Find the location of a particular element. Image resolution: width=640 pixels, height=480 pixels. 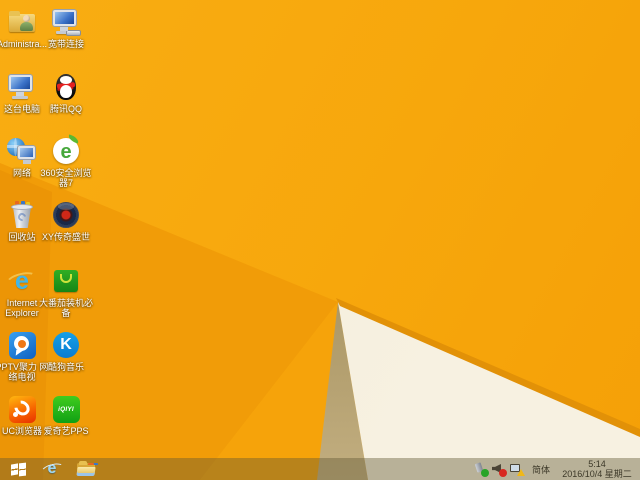

iqiyi-pps-icon: iQIYI is located at coordinates (66, 409).